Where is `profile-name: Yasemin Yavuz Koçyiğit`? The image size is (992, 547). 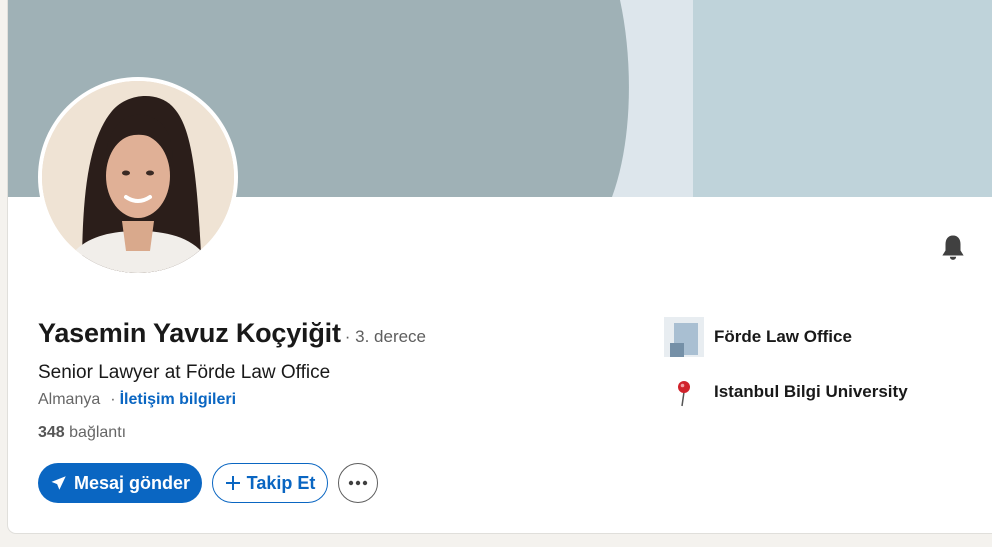 profile-name: Yasemin Yavuz Koçyiğit is located at coordinates (189, 333).